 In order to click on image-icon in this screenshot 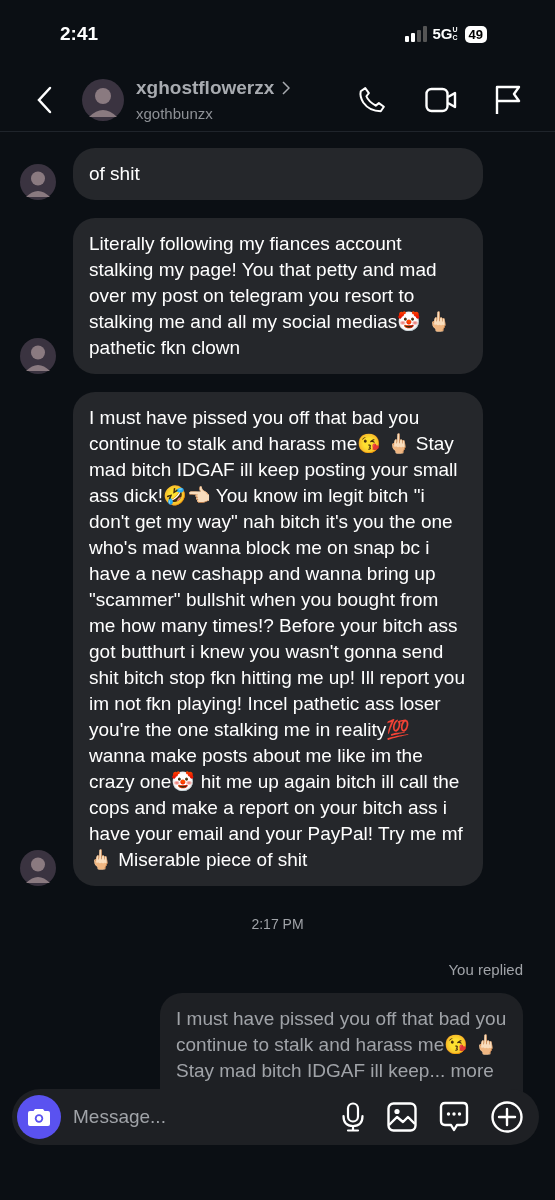, I will do `click(402, 1117)`.